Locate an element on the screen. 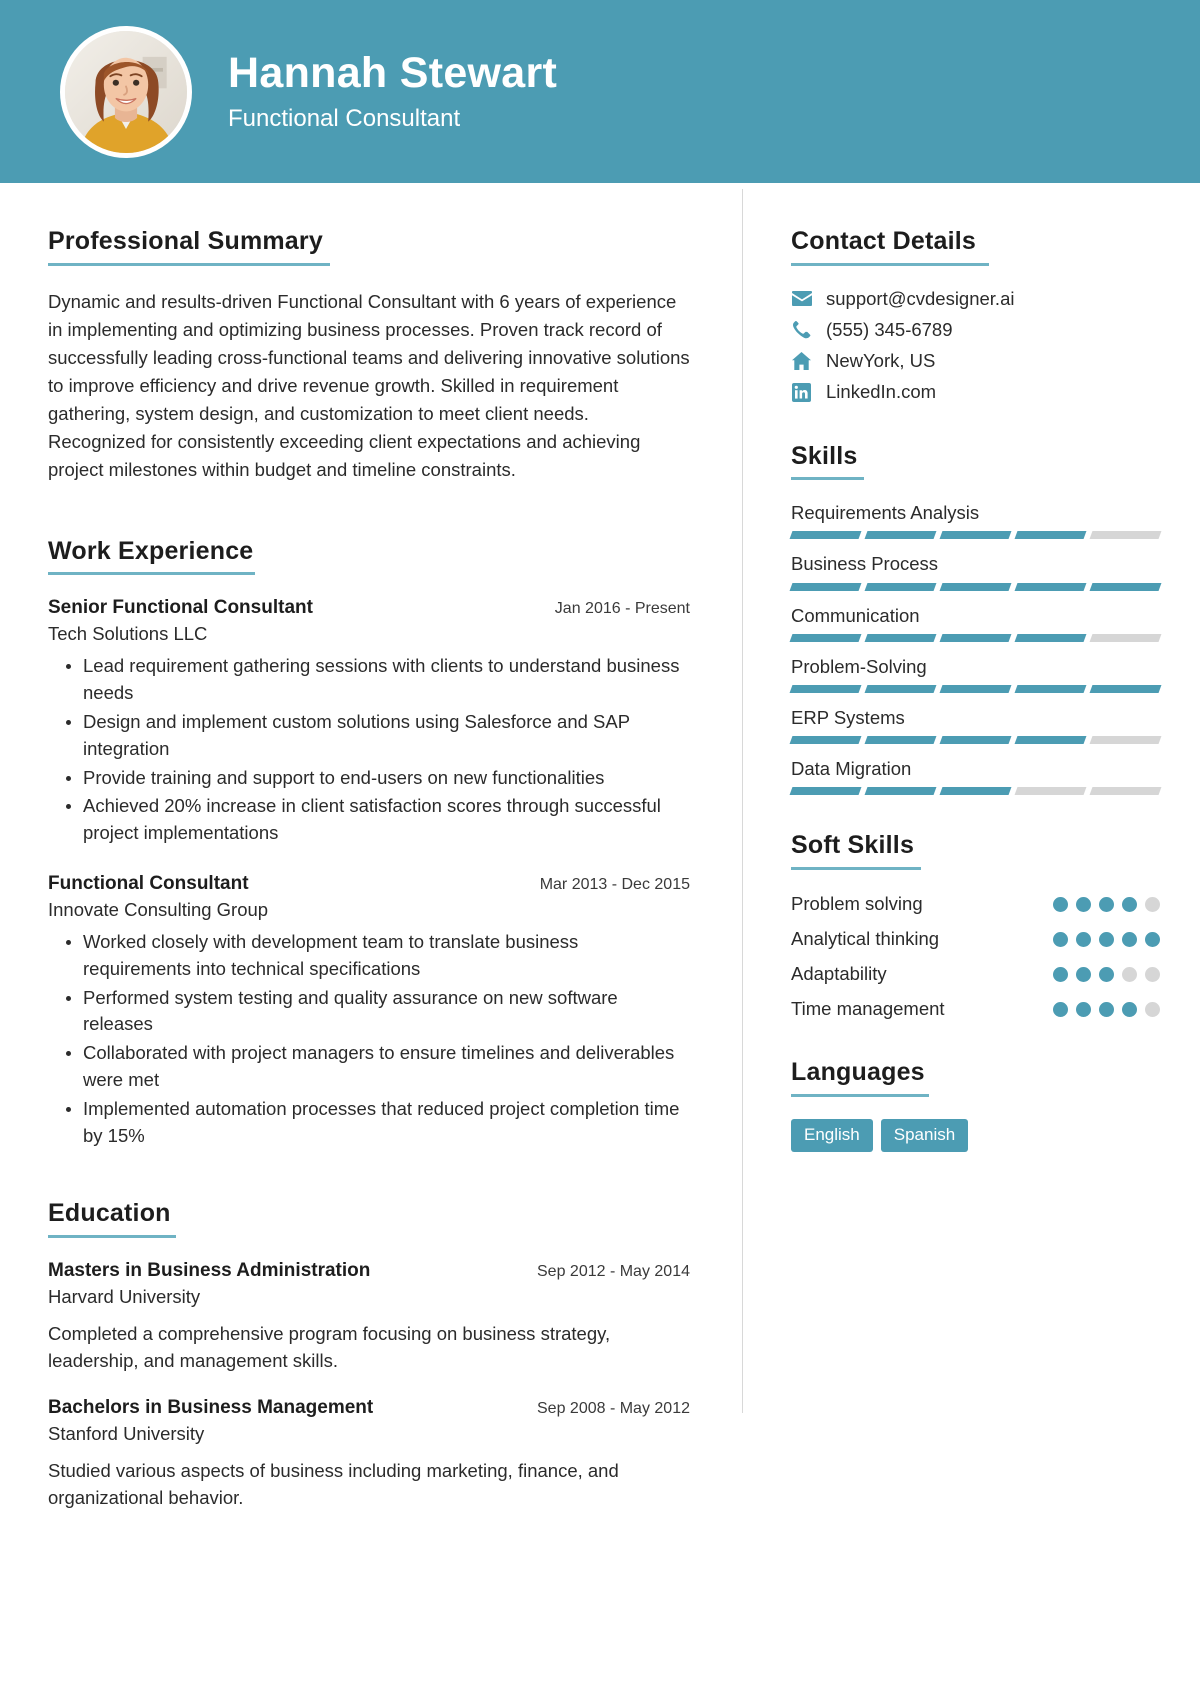 The width and height of the screenshot is (1200, 1684). skill-item: Requirements Analysis is located at coordinates (975, 521).